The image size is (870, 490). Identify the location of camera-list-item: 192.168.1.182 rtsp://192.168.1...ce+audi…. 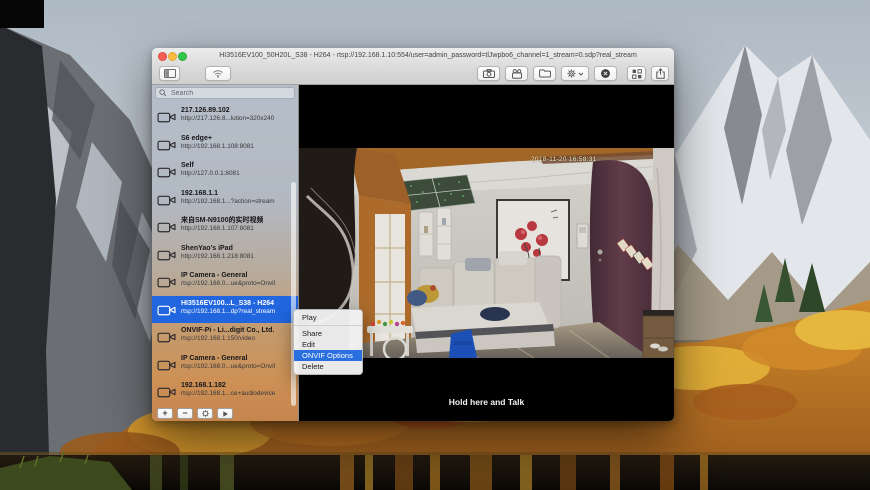
(225, 392).